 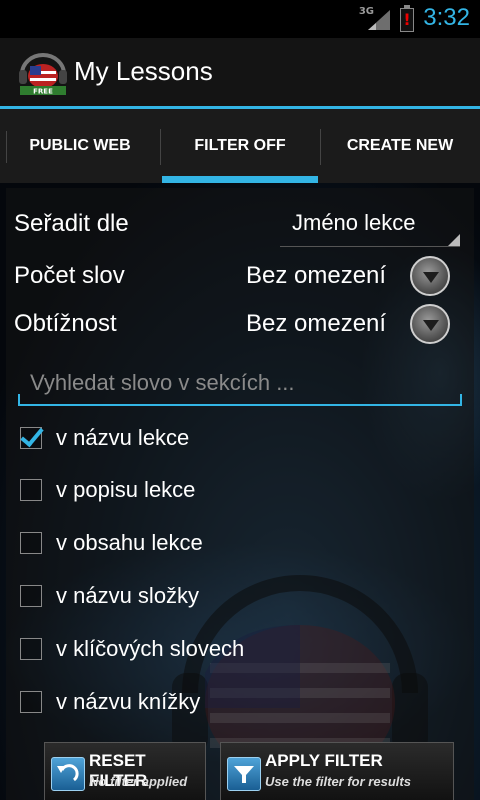 I want to click on page-title: My Lessons, so click(x=143, y=71).